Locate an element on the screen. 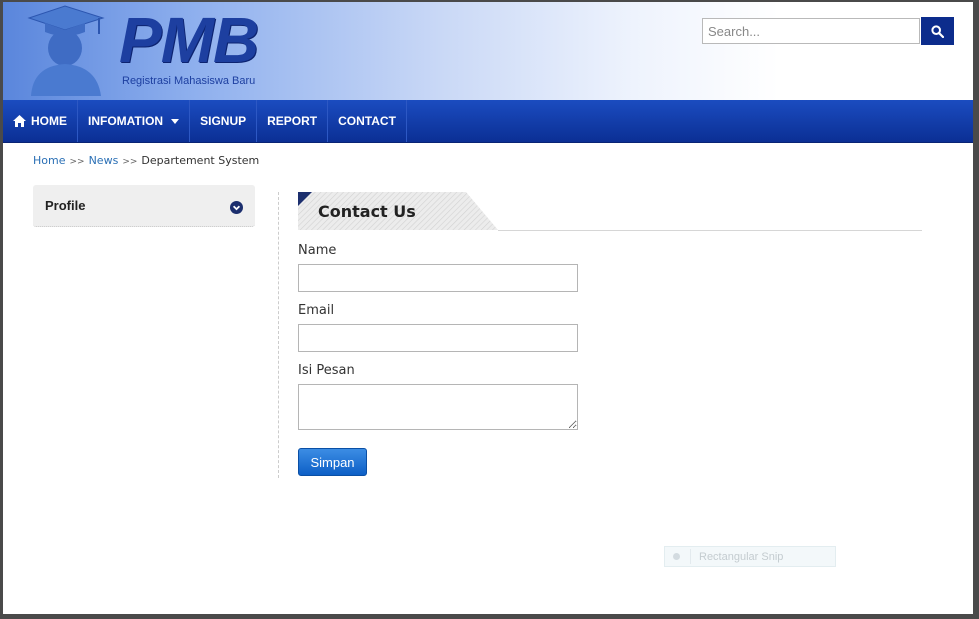  search-icon is located at coordinates (937, 31).